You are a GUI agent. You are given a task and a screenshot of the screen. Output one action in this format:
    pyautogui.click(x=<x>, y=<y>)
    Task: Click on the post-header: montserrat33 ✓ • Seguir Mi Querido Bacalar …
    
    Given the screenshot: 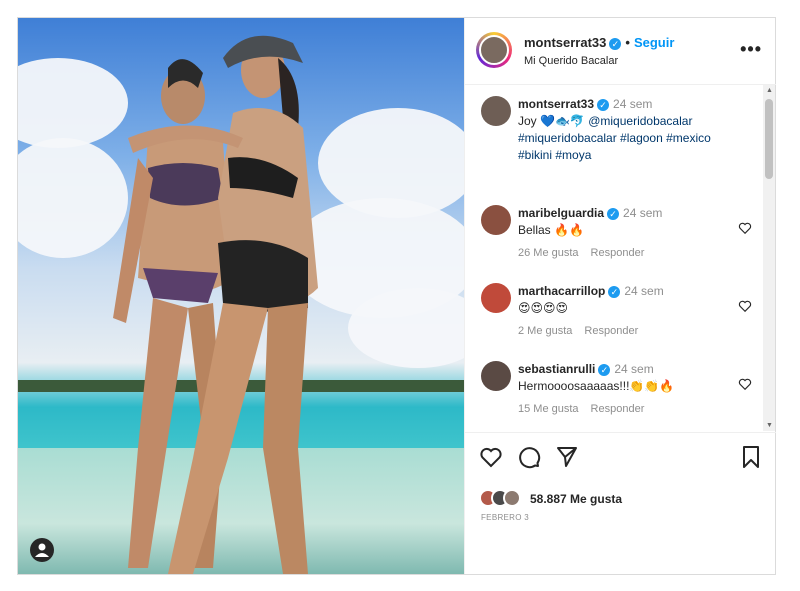 What is the action you would take?
    pyautogui.click(x=620, y=51)
    